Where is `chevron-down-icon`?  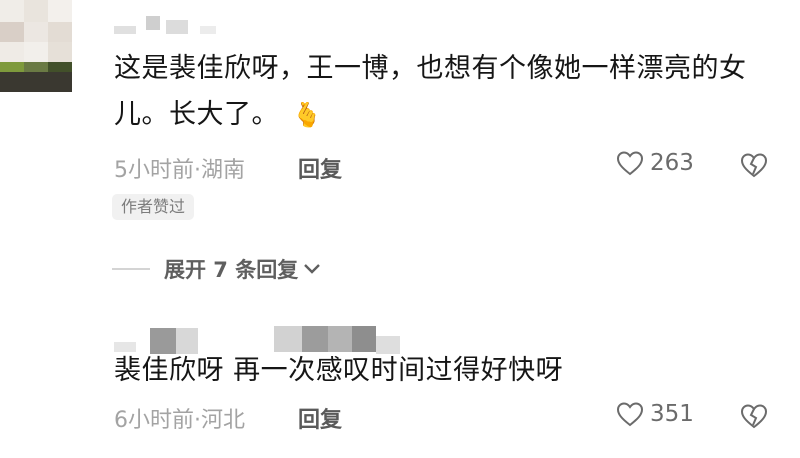 chevron-down-icon is located at coordinates (312, 269).